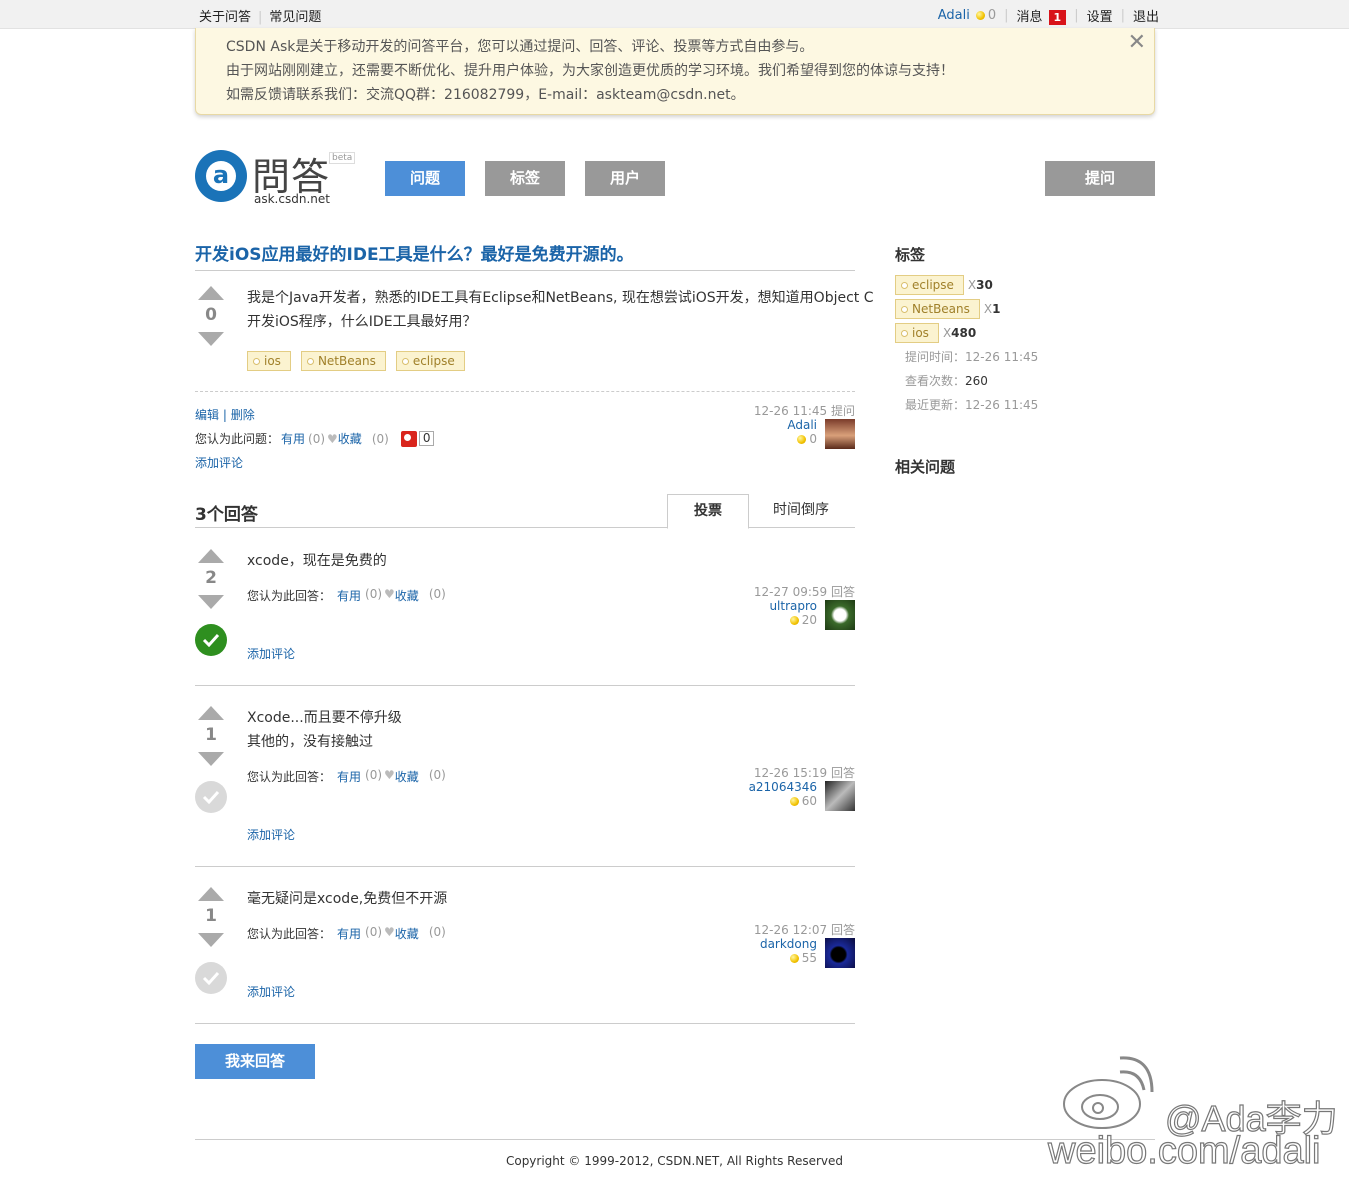 The image size is (1349, 1184). Describe the element at coordinates (430, 361) in the screenshot. I see `tag-eclipse: eclipse` at that location.